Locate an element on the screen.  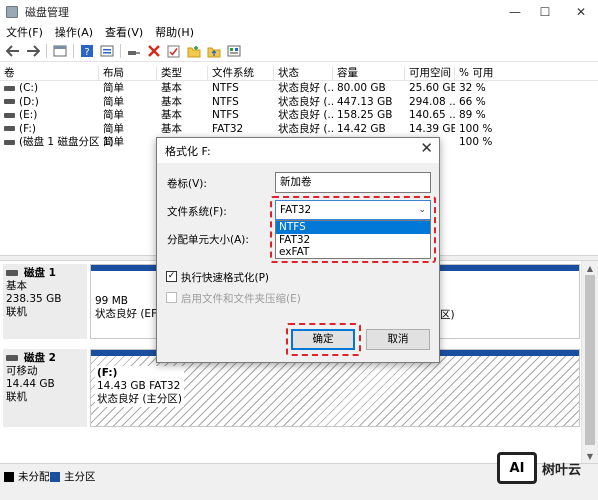
column-header-volume: 卷 is located at coordinates (49, 73).